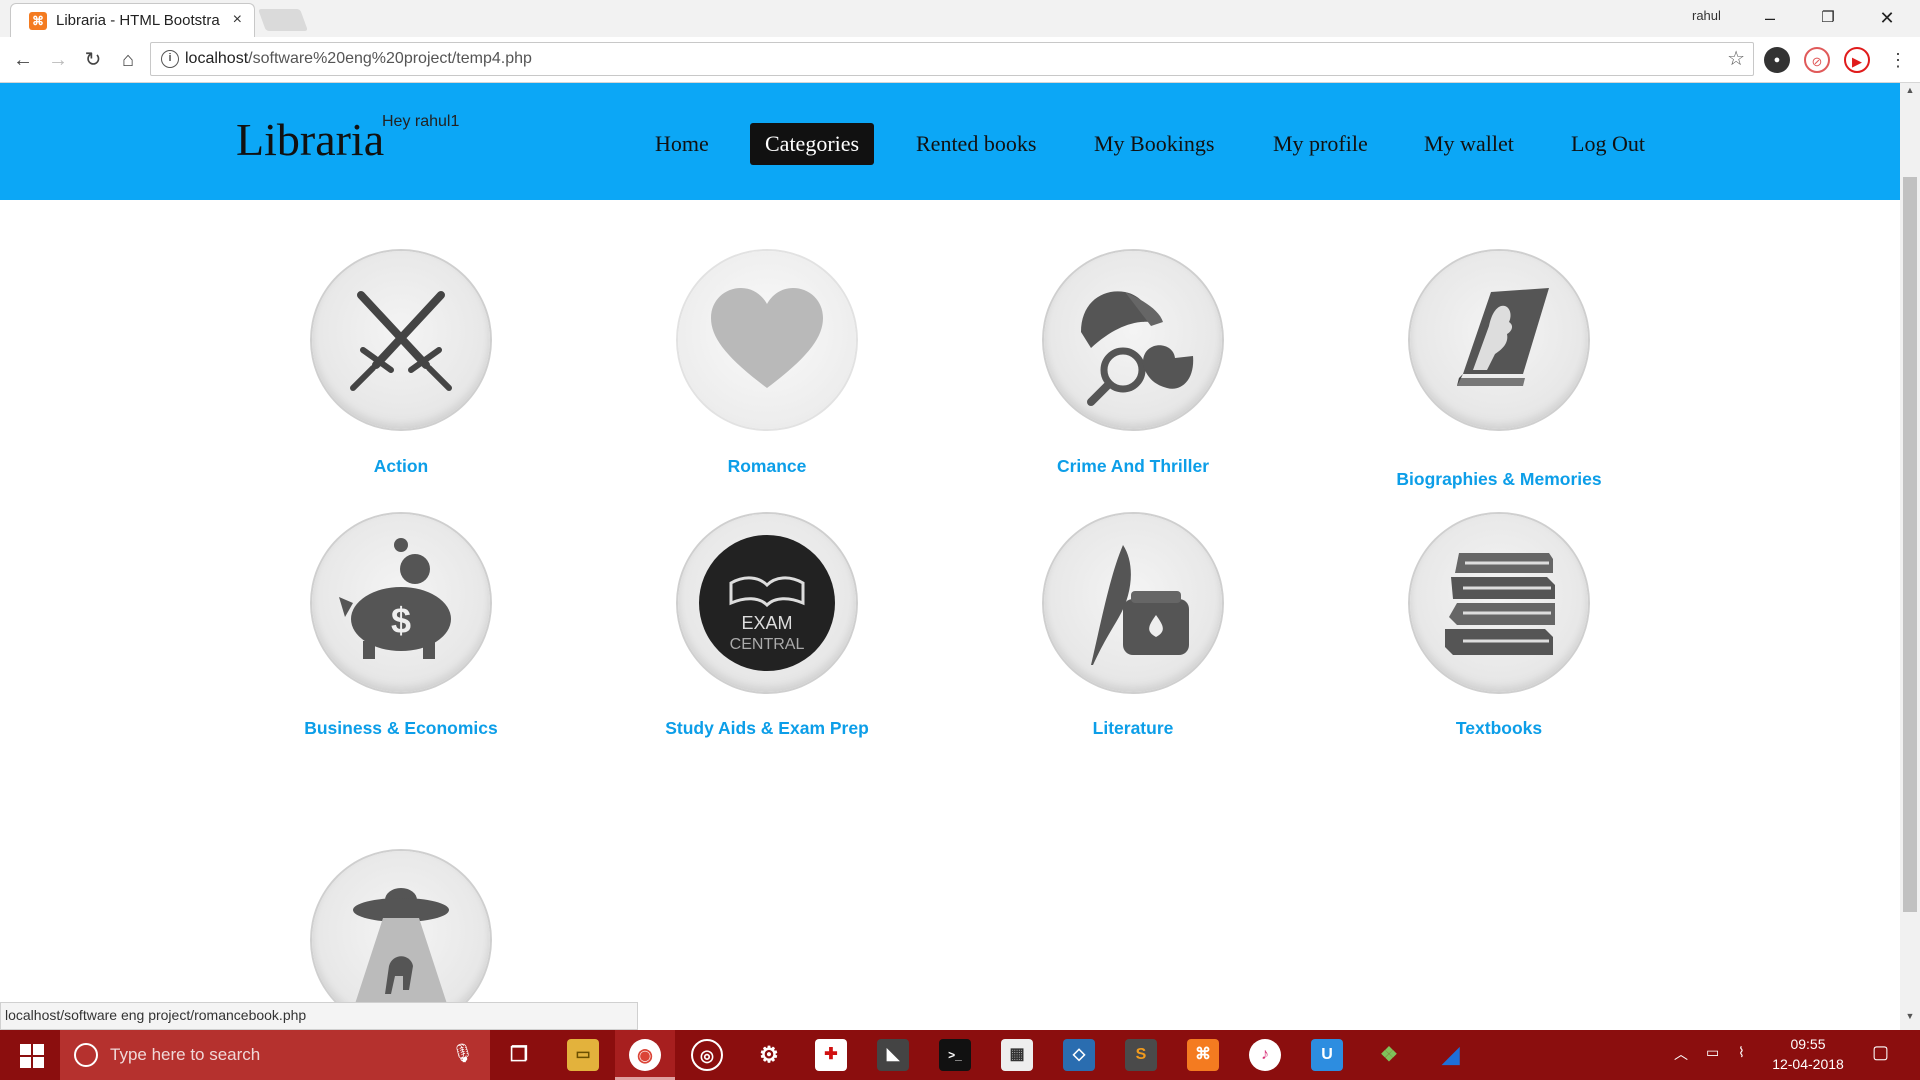 The image size is (1920, 1080). I want to click on xampp-favicon-icon: ⌘, so click(38, 21).